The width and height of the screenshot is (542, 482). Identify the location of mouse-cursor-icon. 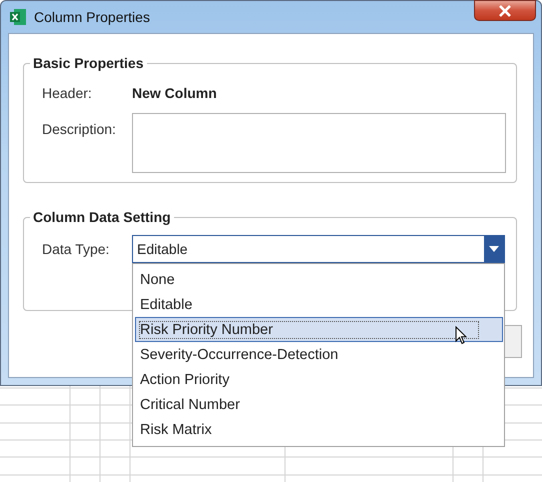
(461, 335).